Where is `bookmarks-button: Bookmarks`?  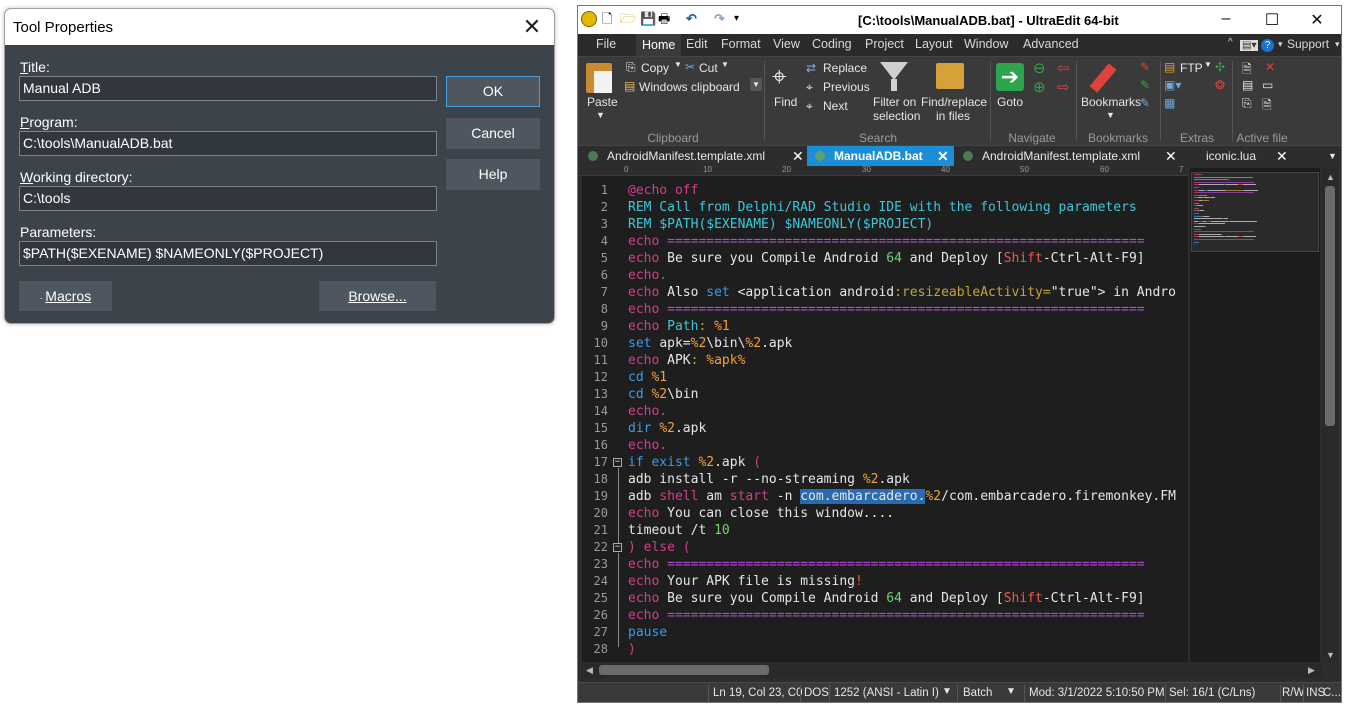
bookmarks-button: Bookmarks is located at coordinates (1111, 102).